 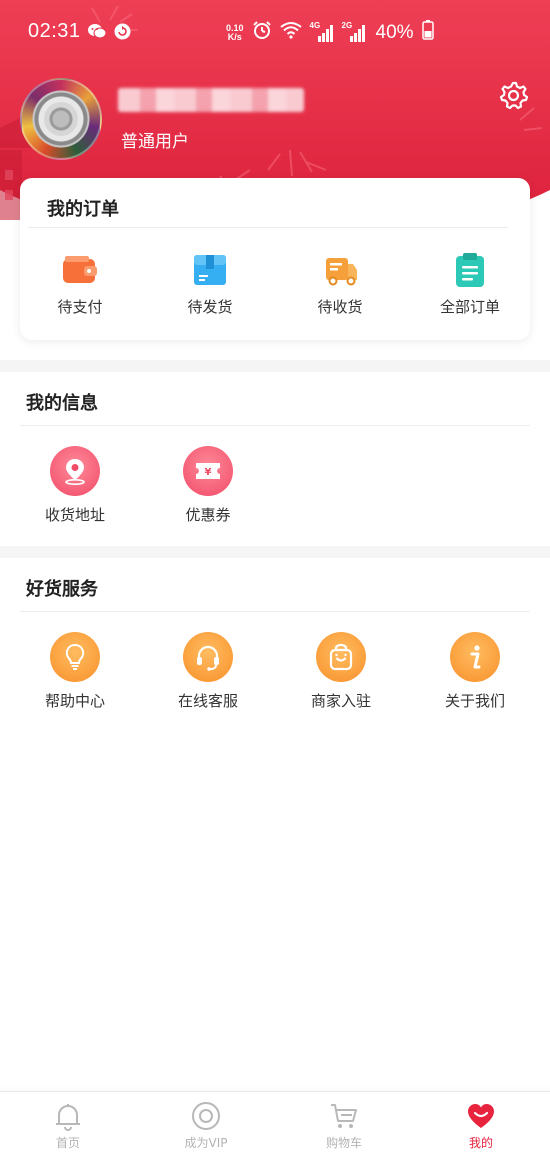 I want to click on shopping-bag-icon, so click(x=341, y=657).